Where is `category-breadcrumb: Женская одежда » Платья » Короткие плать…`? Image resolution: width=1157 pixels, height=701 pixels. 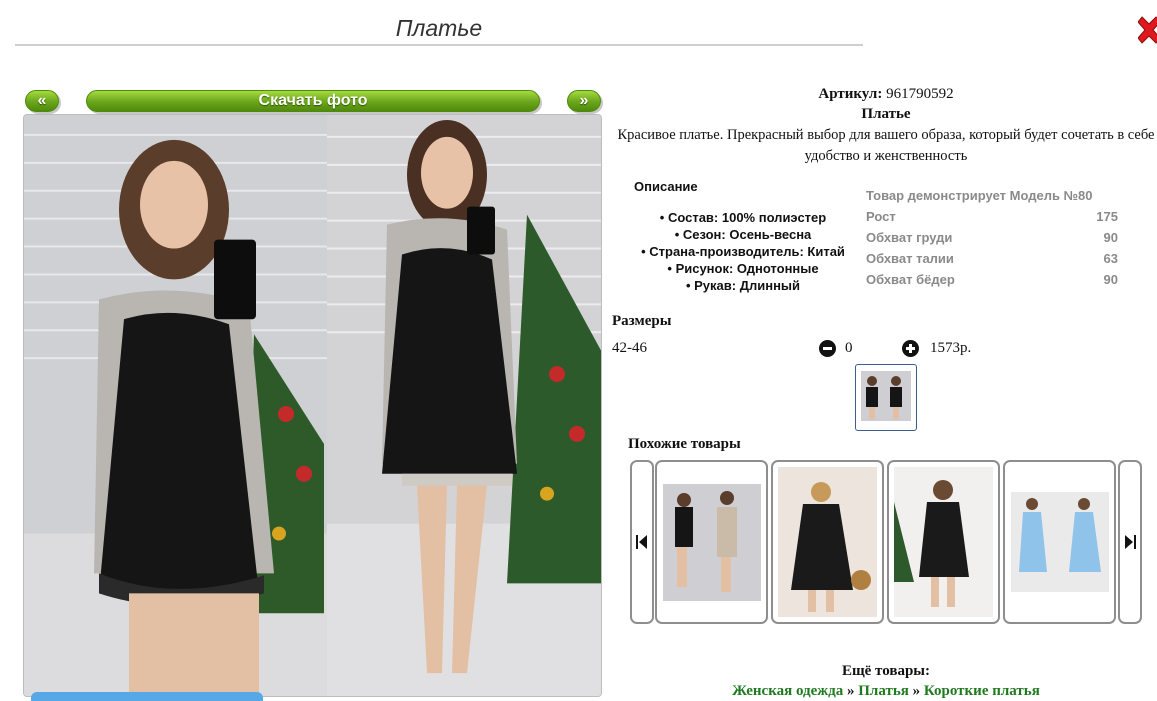
category-breadcrumb: Женская одежда » Платья » Короткие плать… is located at coordinates (884, 691).